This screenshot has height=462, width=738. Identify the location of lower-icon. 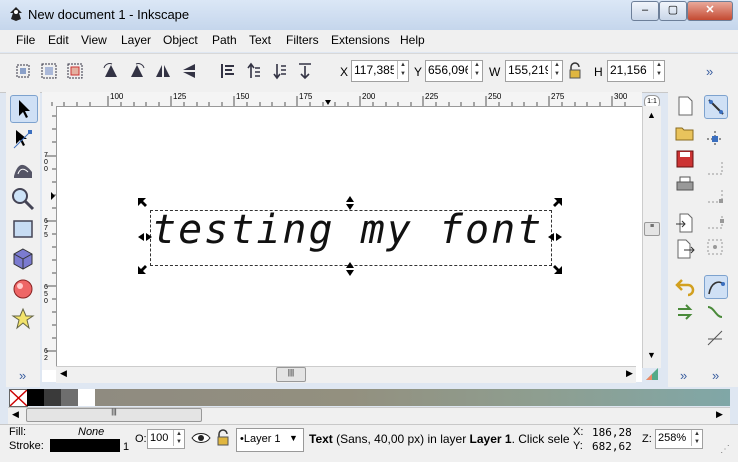
(279, 71).